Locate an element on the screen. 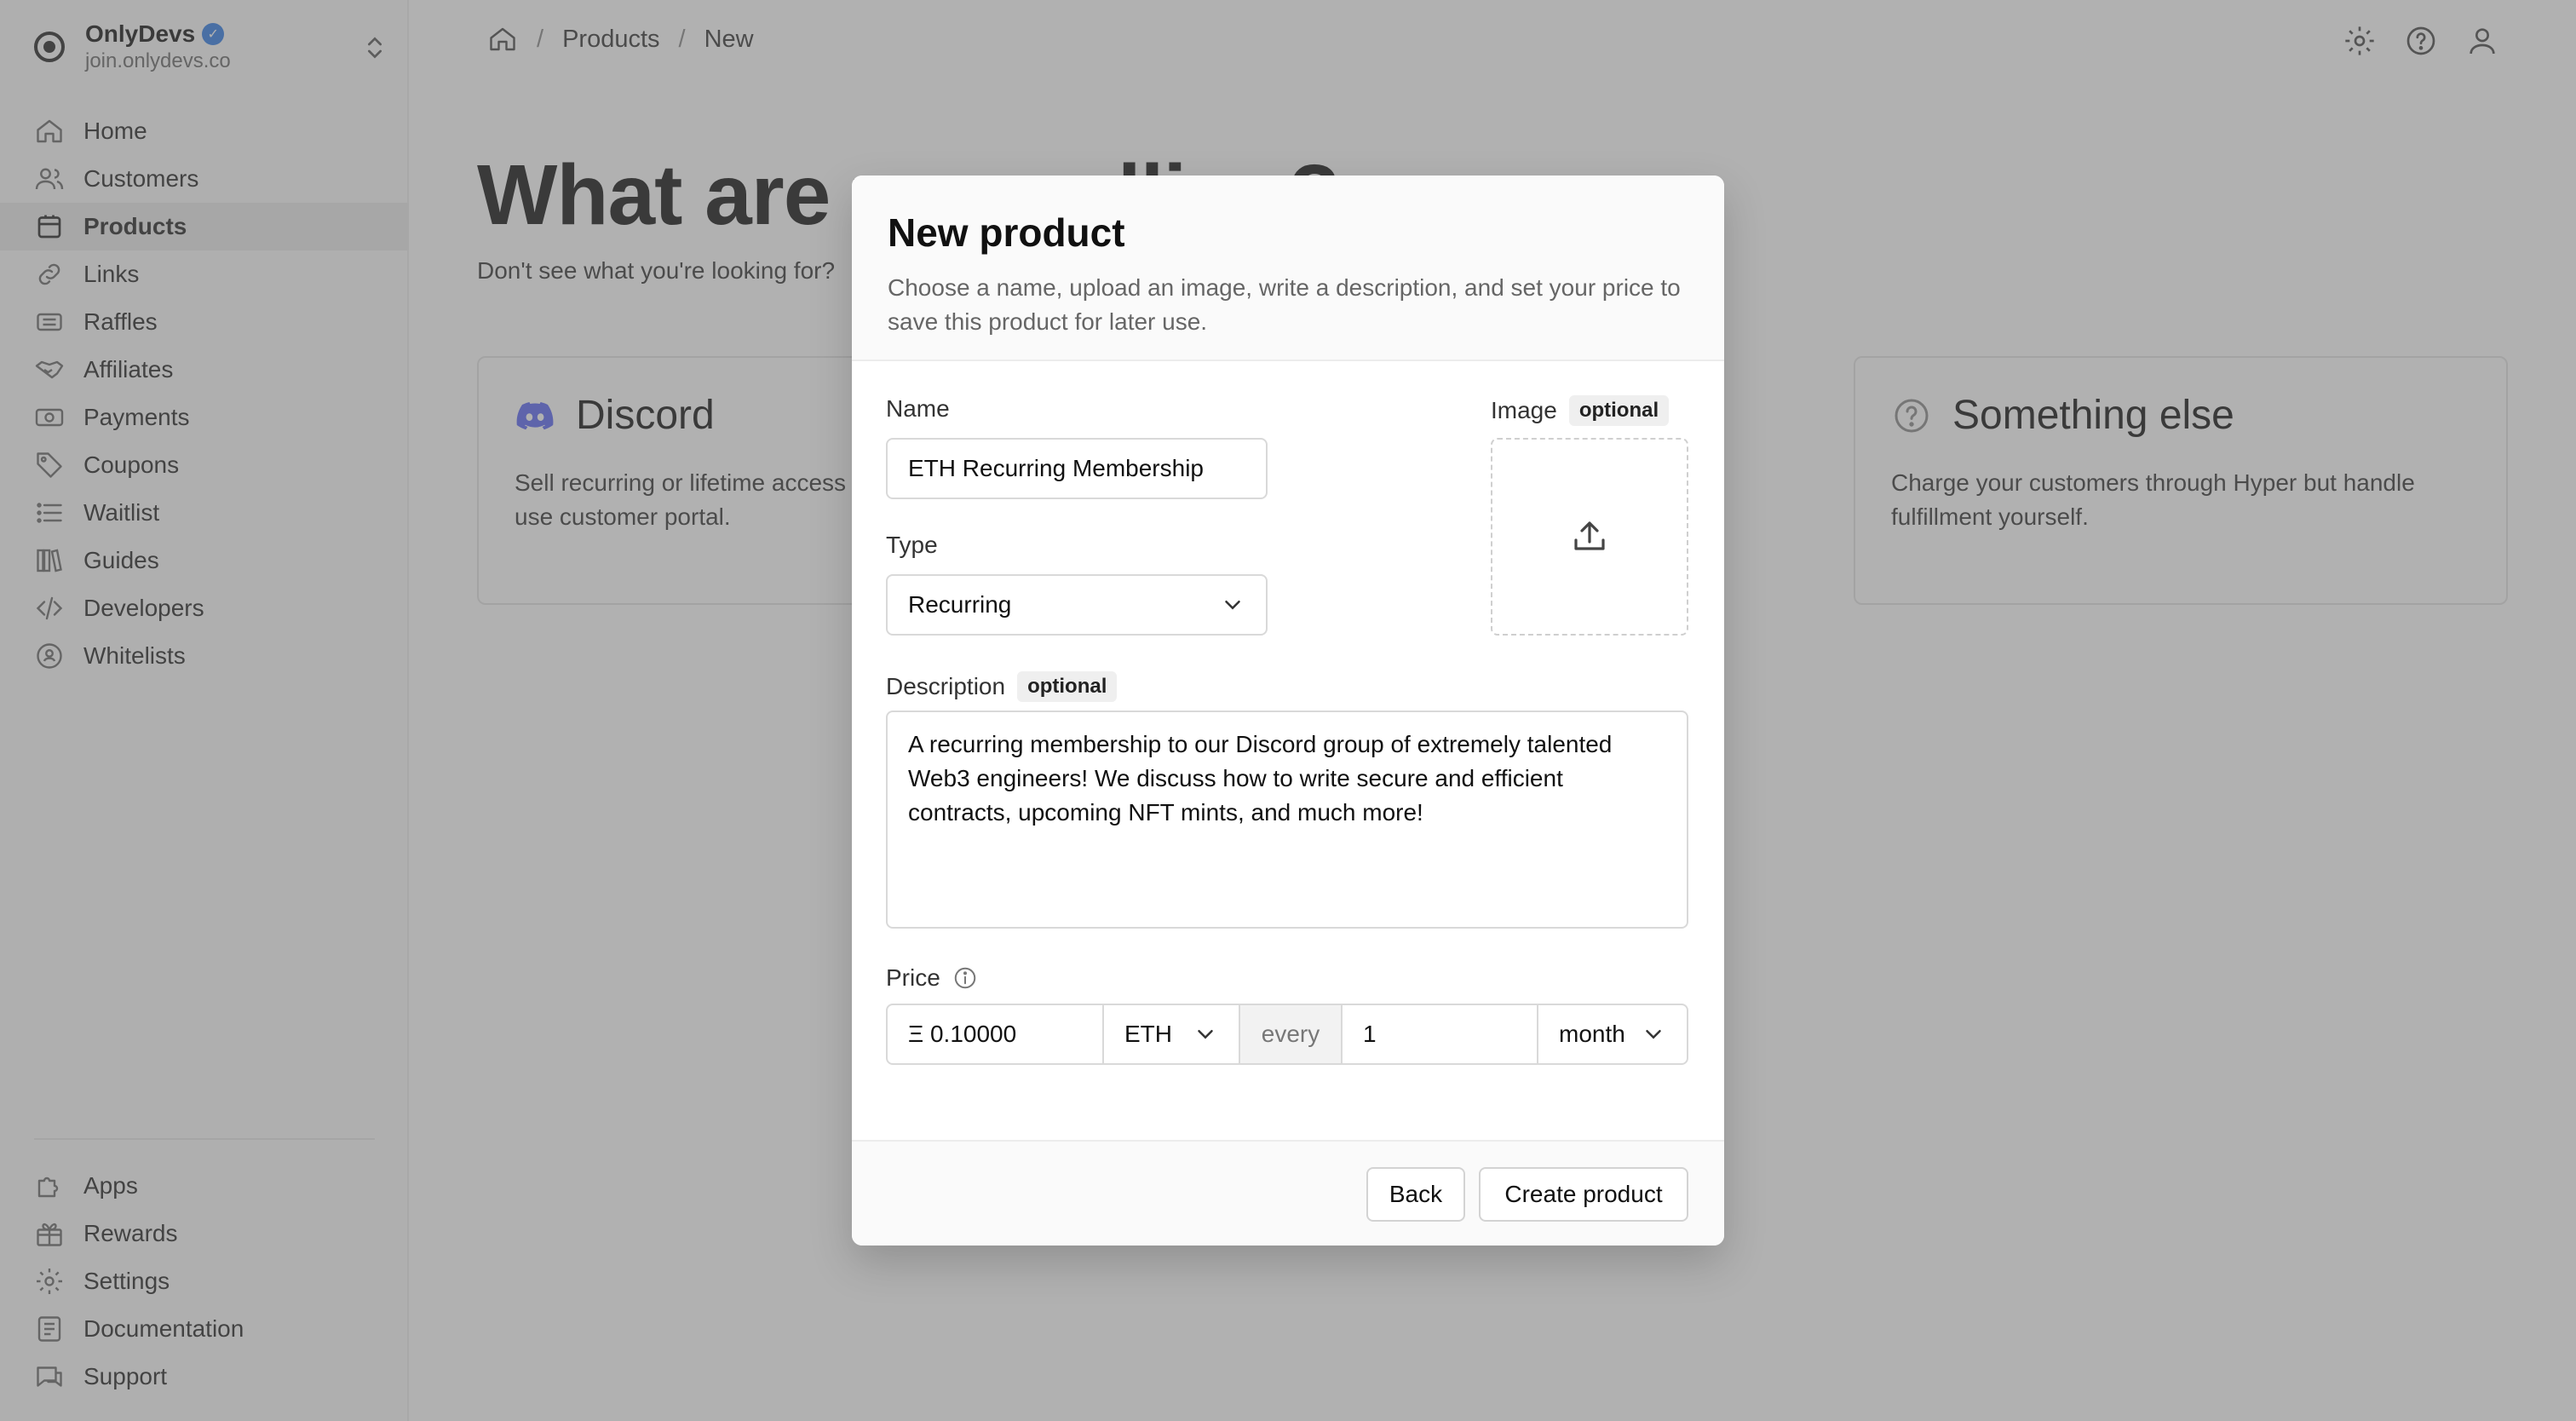 The height and width of the screenshot is (1421, 2576). currency-select: ETH is located at coordinates (1172, 1034).